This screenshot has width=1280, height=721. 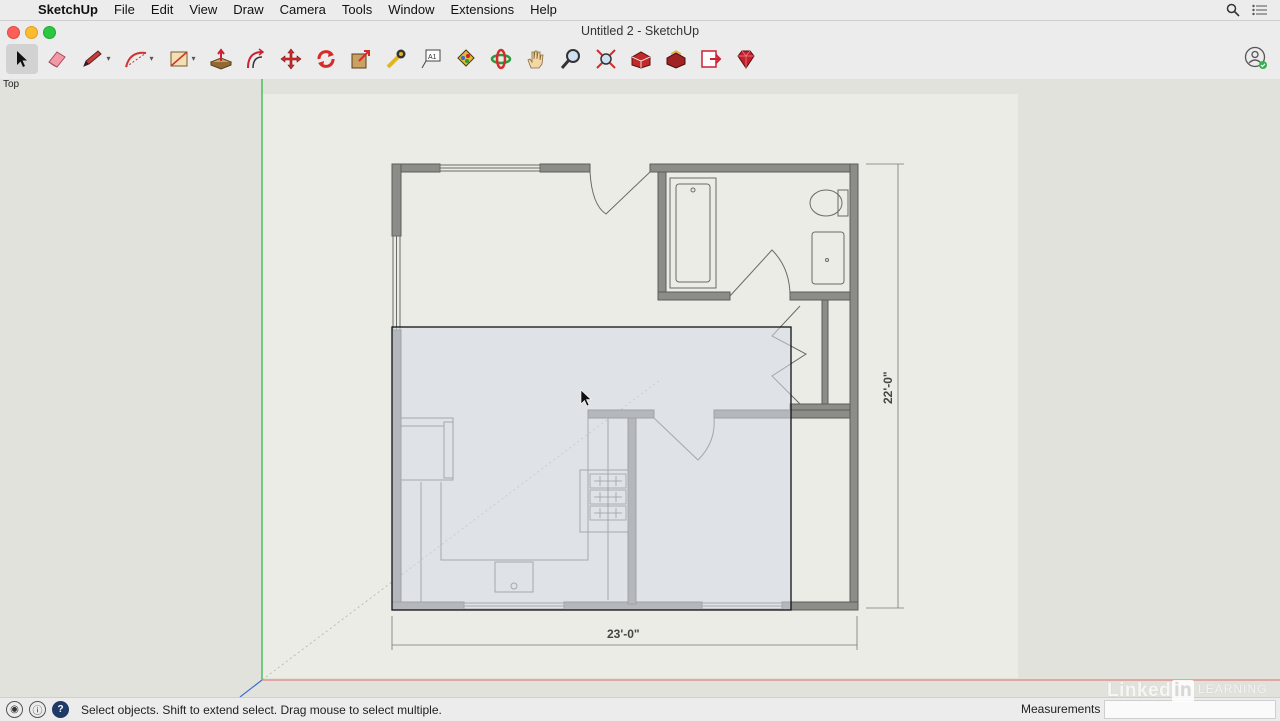 I want to click on text-tool-button: A1, so click(x=431, y=59).